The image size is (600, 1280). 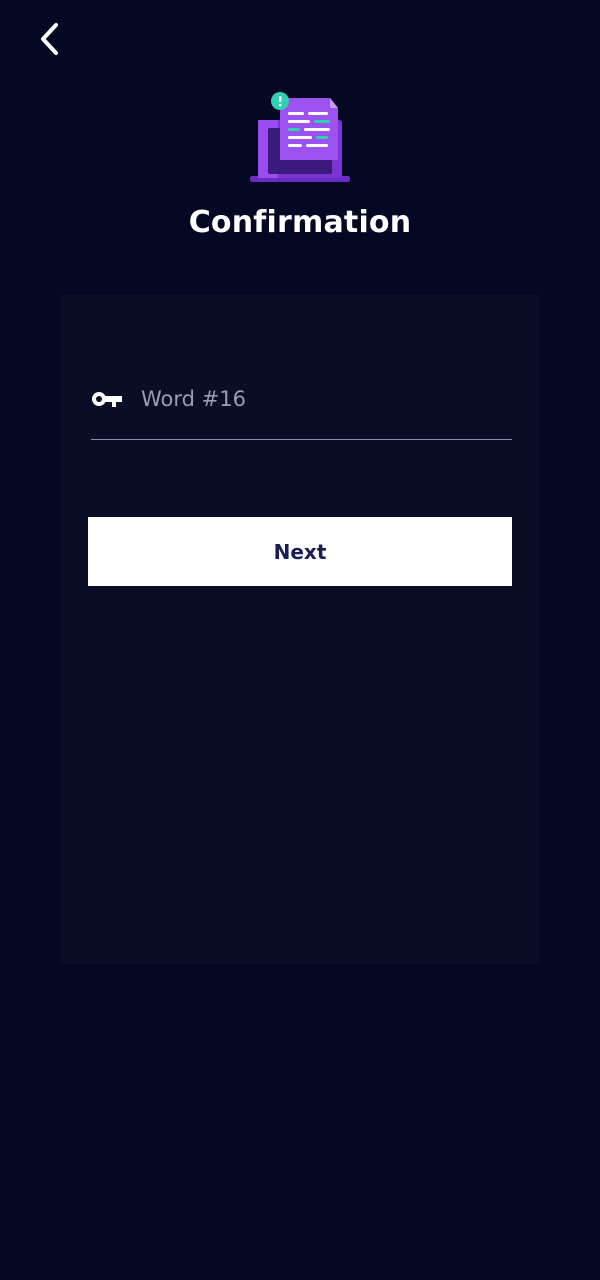 I want to click on back-button, so click(x=50, y=39).